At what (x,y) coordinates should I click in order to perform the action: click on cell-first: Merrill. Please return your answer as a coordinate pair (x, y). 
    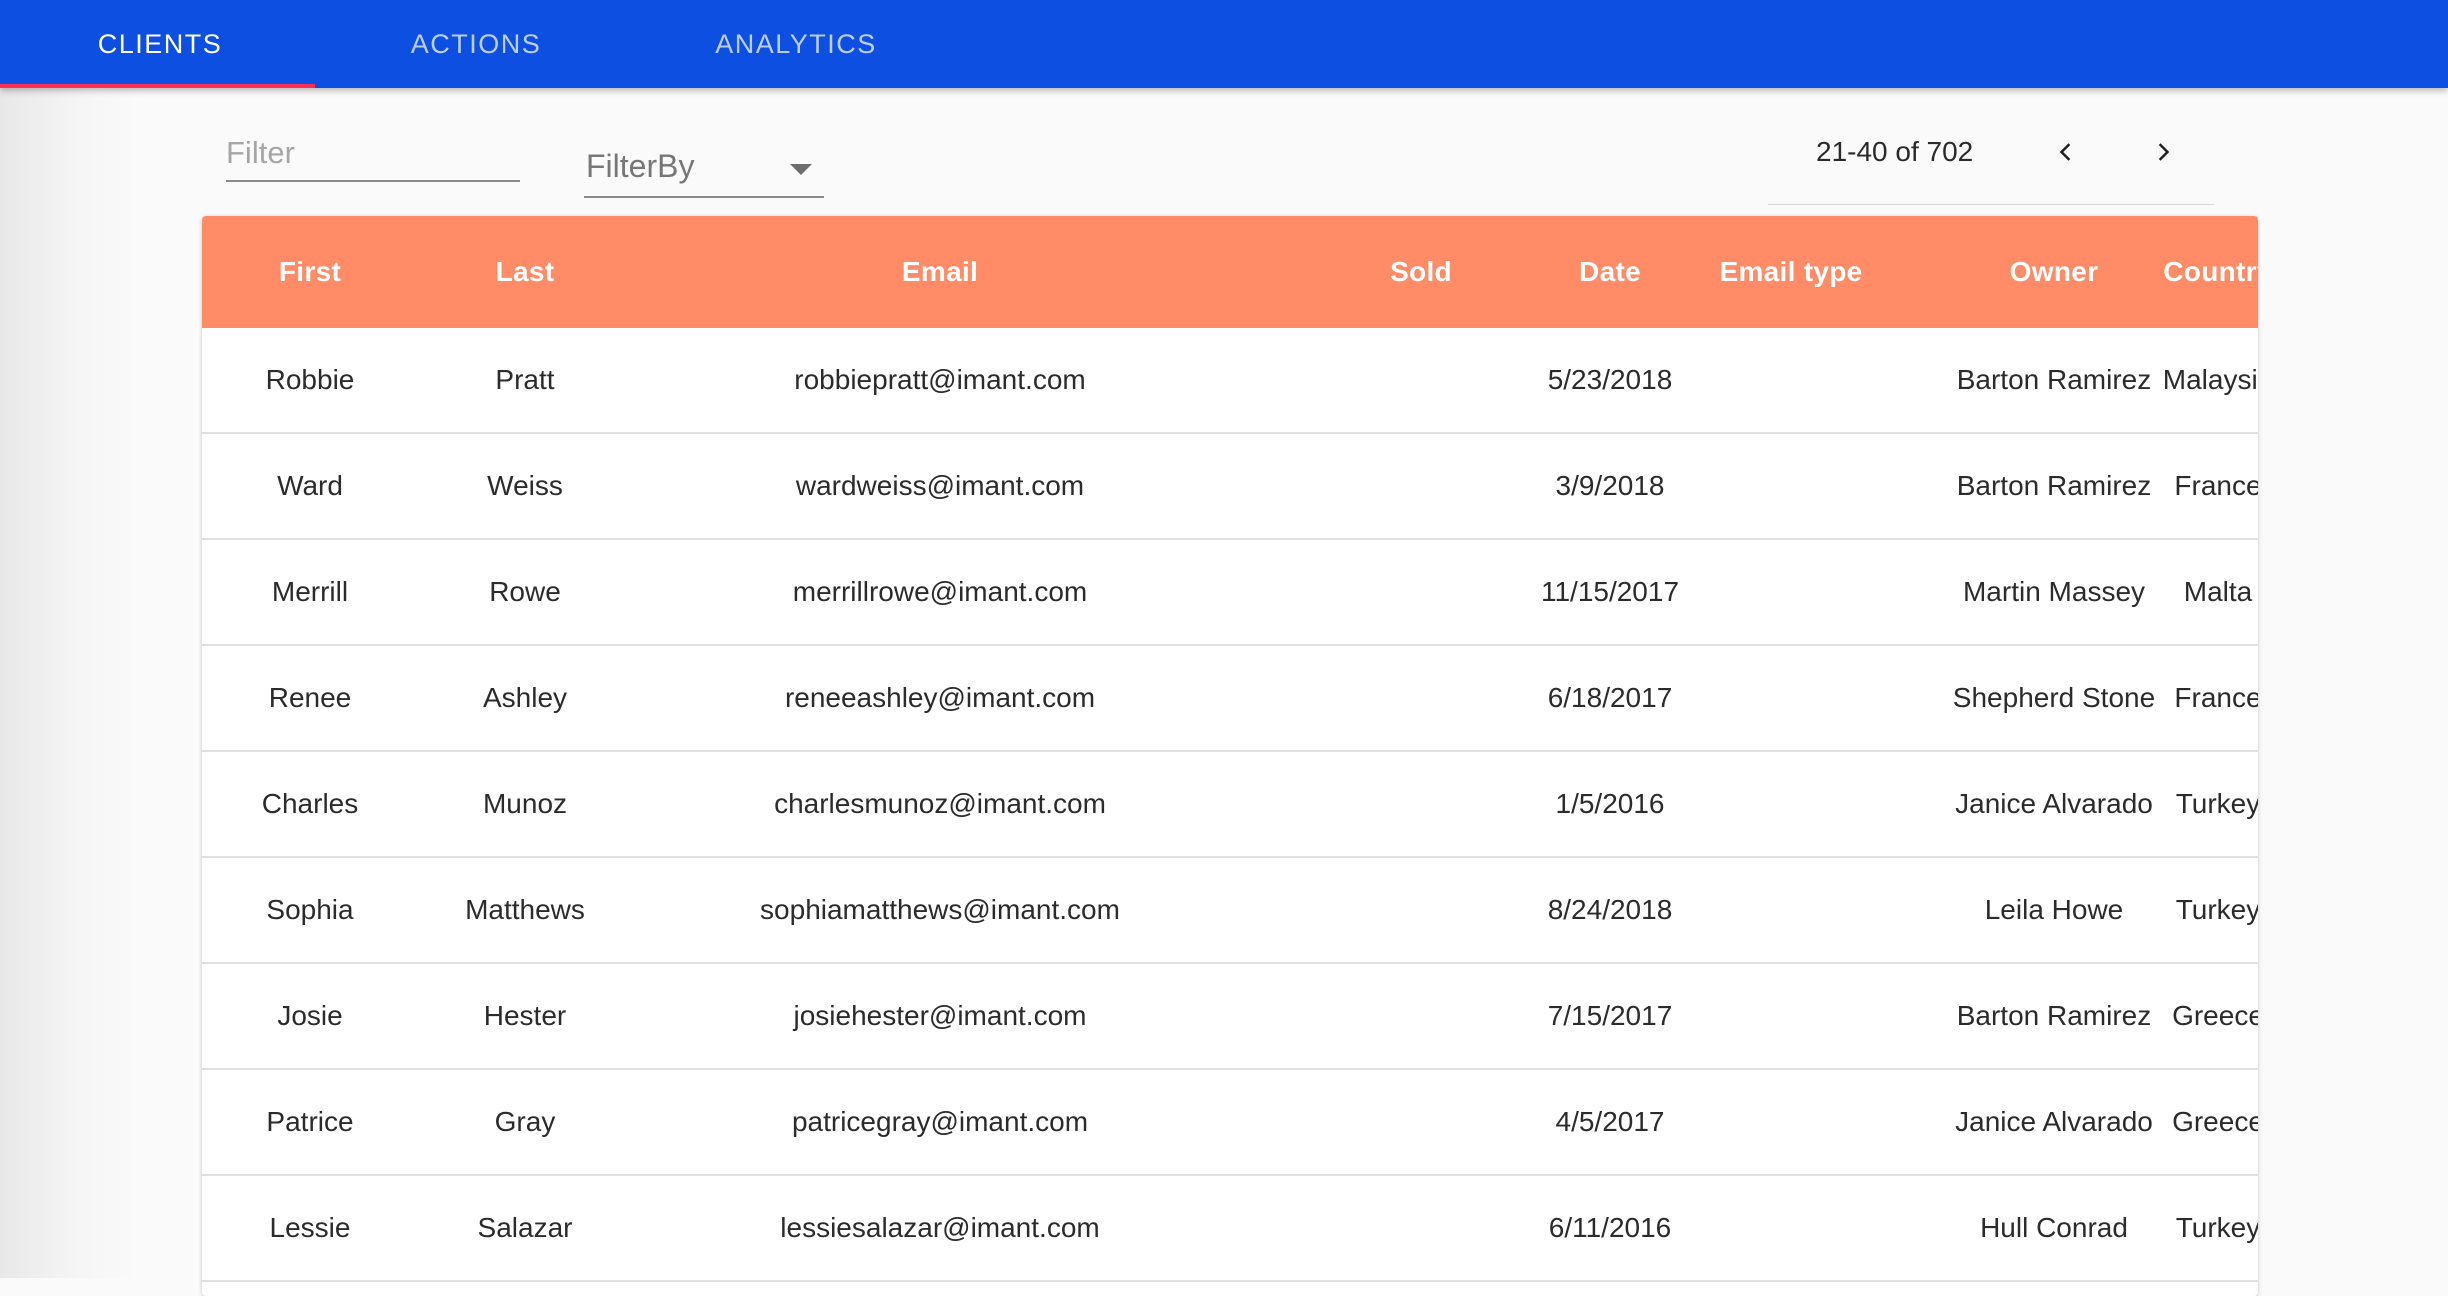
    Looking at the image, I should click on (310, 591).